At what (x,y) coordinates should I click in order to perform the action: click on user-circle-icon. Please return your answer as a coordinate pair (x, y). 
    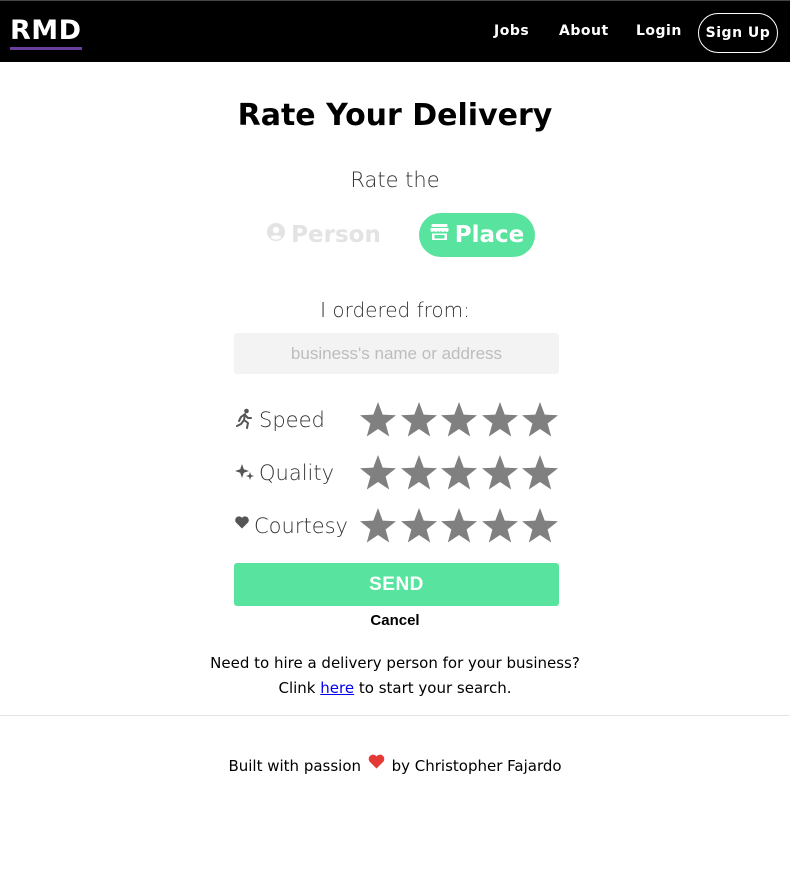
    Looking at the image, I should click on (276, 234).